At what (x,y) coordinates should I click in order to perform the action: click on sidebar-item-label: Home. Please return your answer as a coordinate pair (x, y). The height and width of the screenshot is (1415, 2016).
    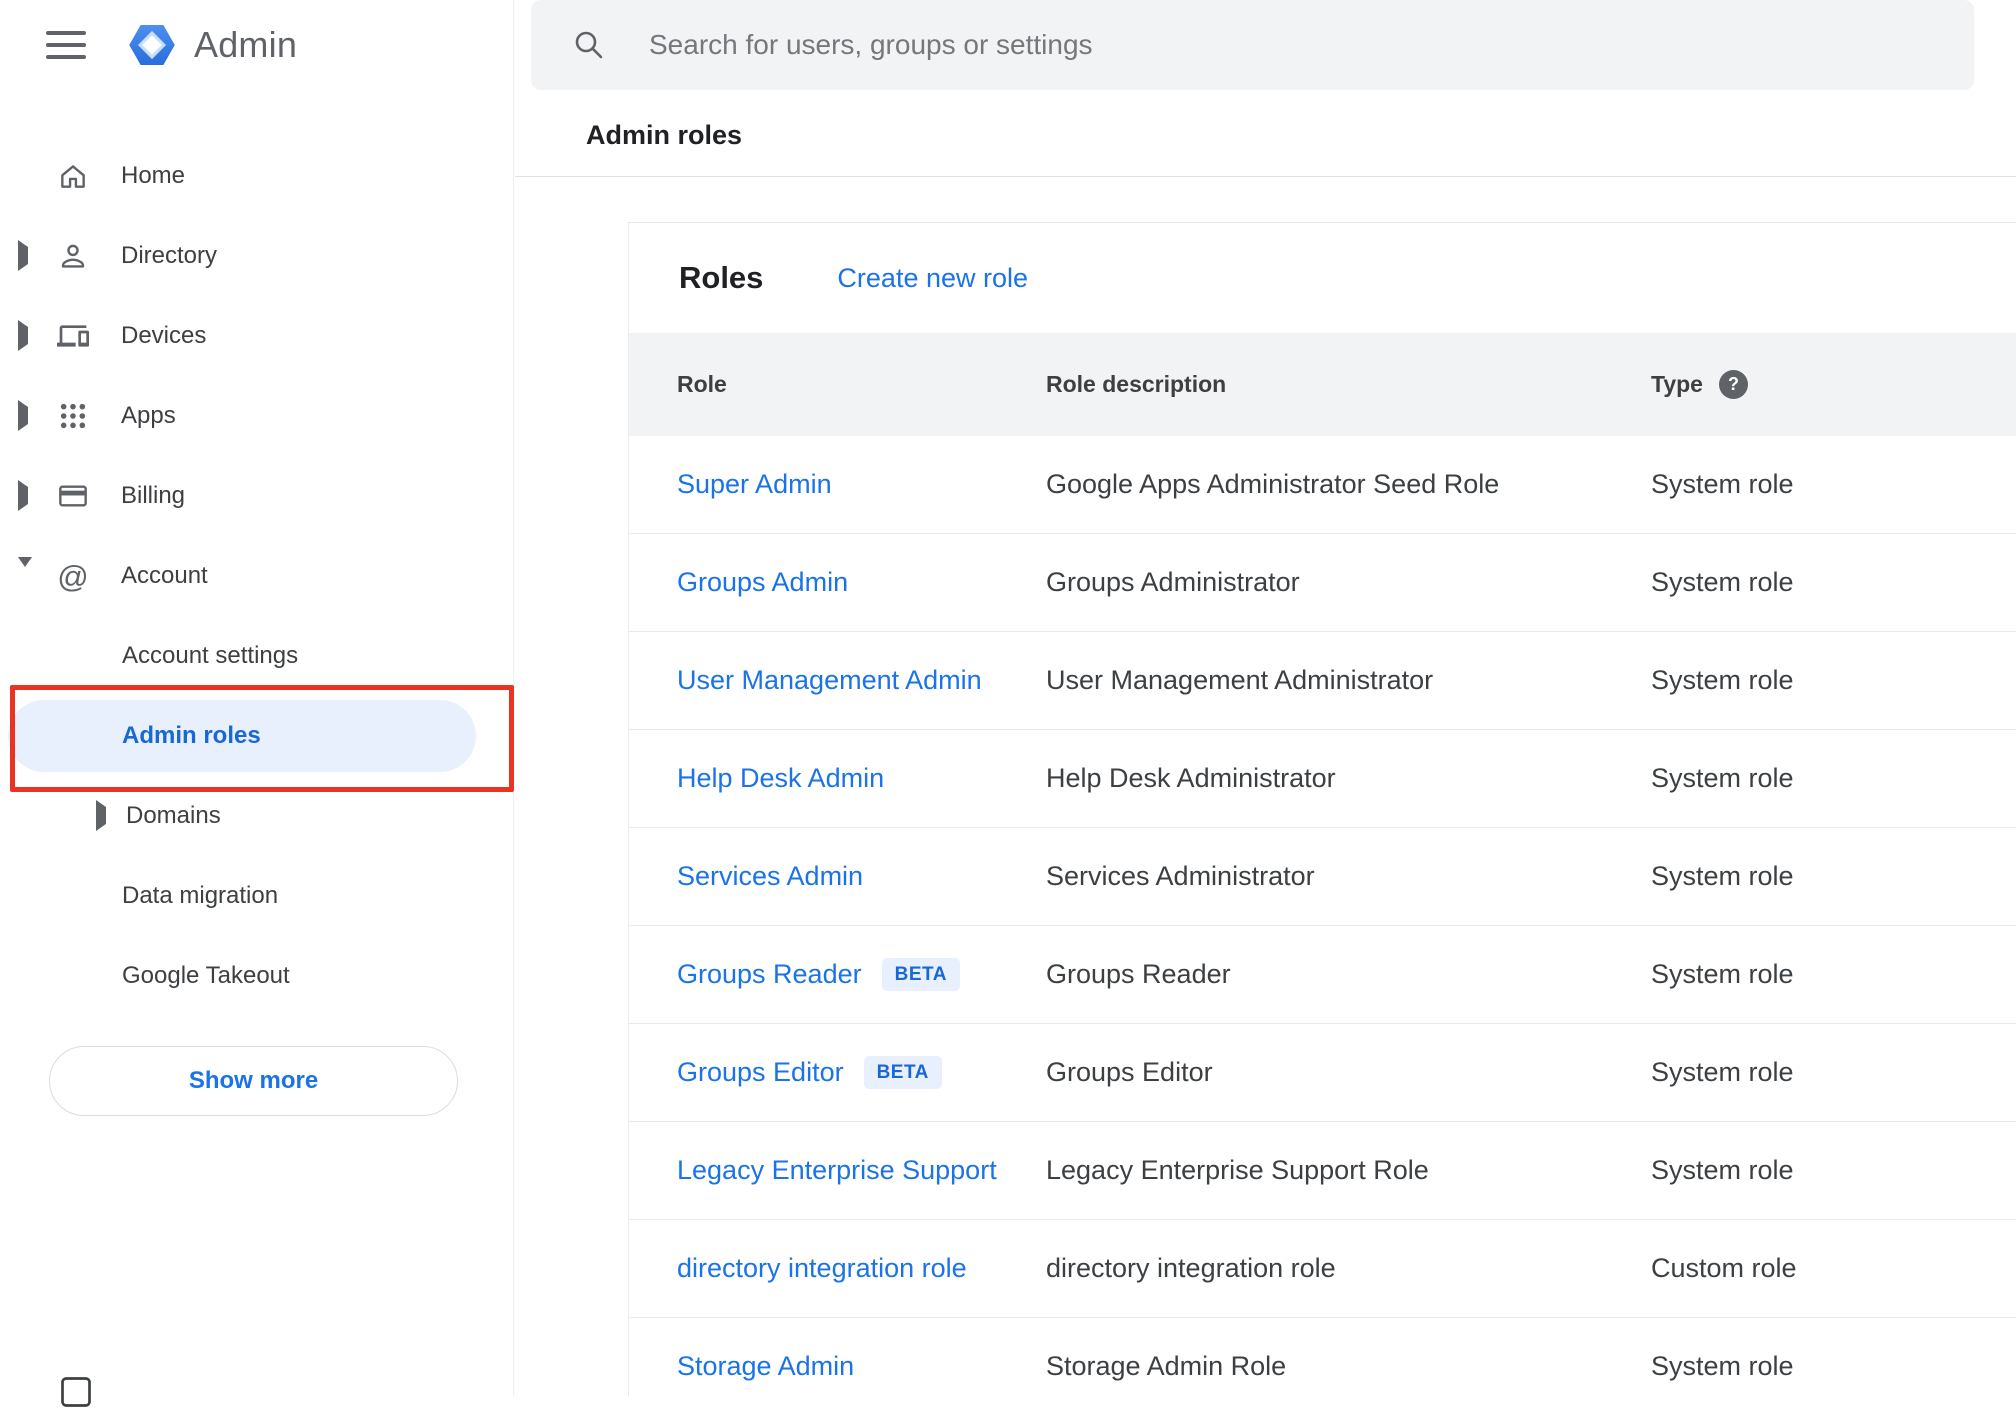
    Looking at the image, I should click on (153, 175).